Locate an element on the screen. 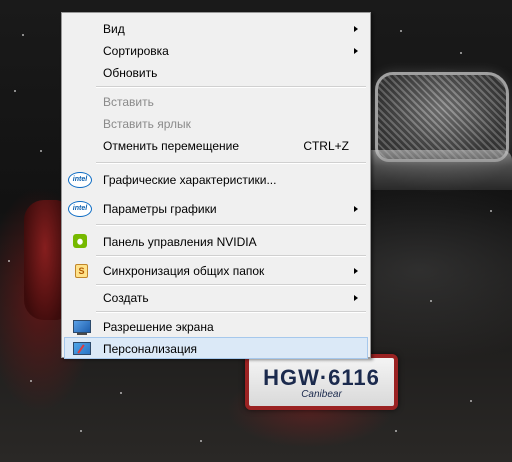  license-plate: HGW·6116 Canibear is located at coordinates (321, 382).